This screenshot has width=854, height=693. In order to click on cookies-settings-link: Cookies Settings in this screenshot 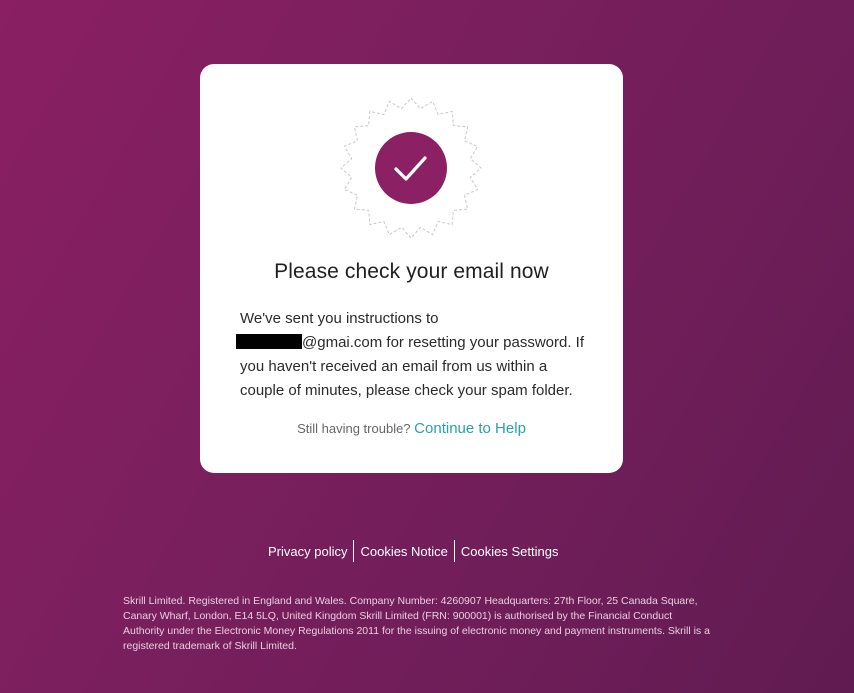, I will do `click(510, 551)`.